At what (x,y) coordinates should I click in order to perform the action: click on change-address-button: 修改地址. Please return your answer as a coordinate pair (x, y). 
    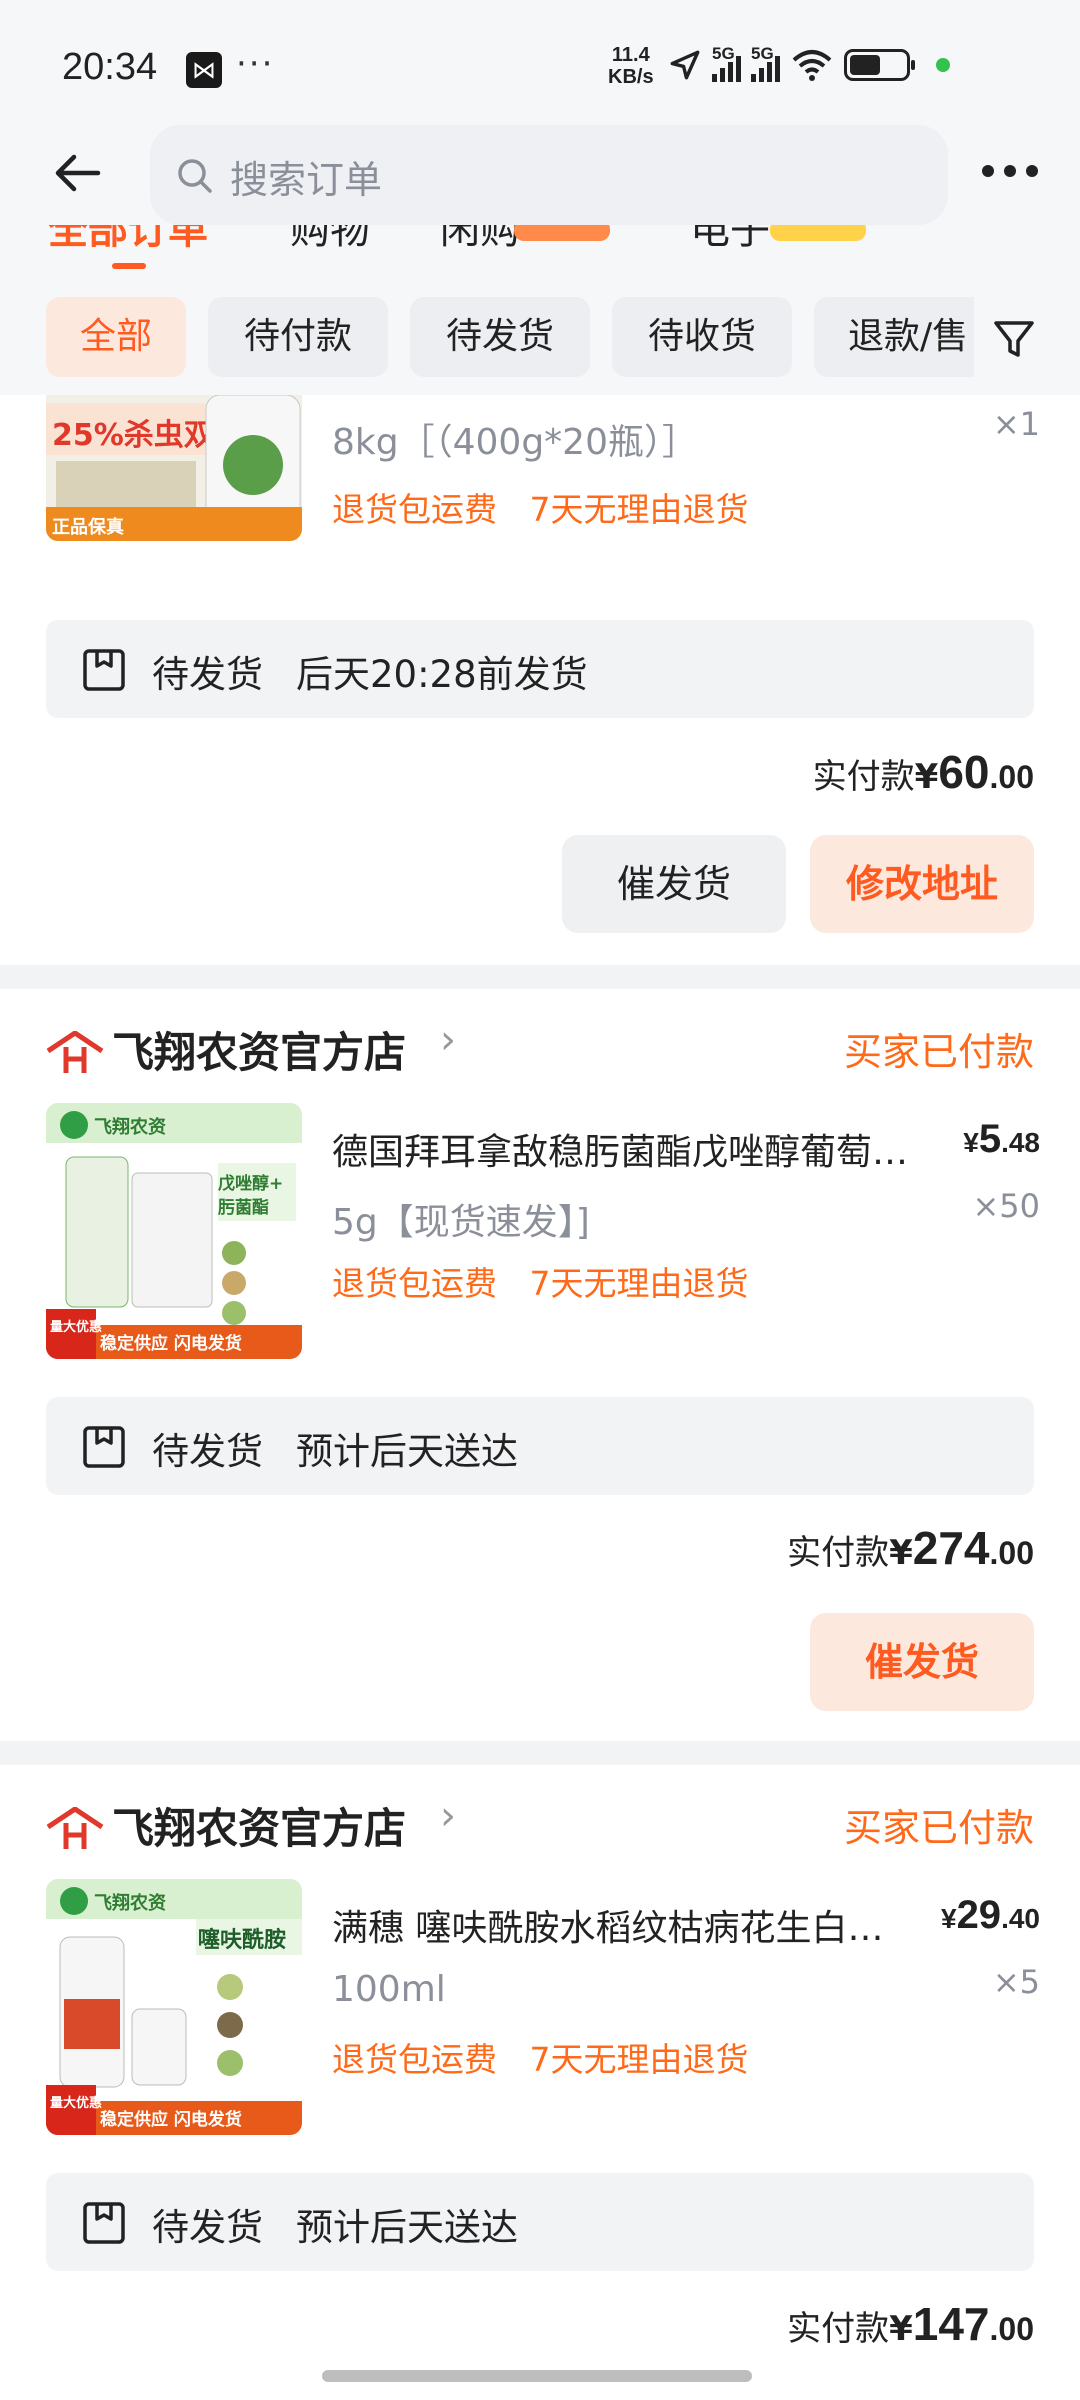
    Looking at the image, I should click on (922, 884).